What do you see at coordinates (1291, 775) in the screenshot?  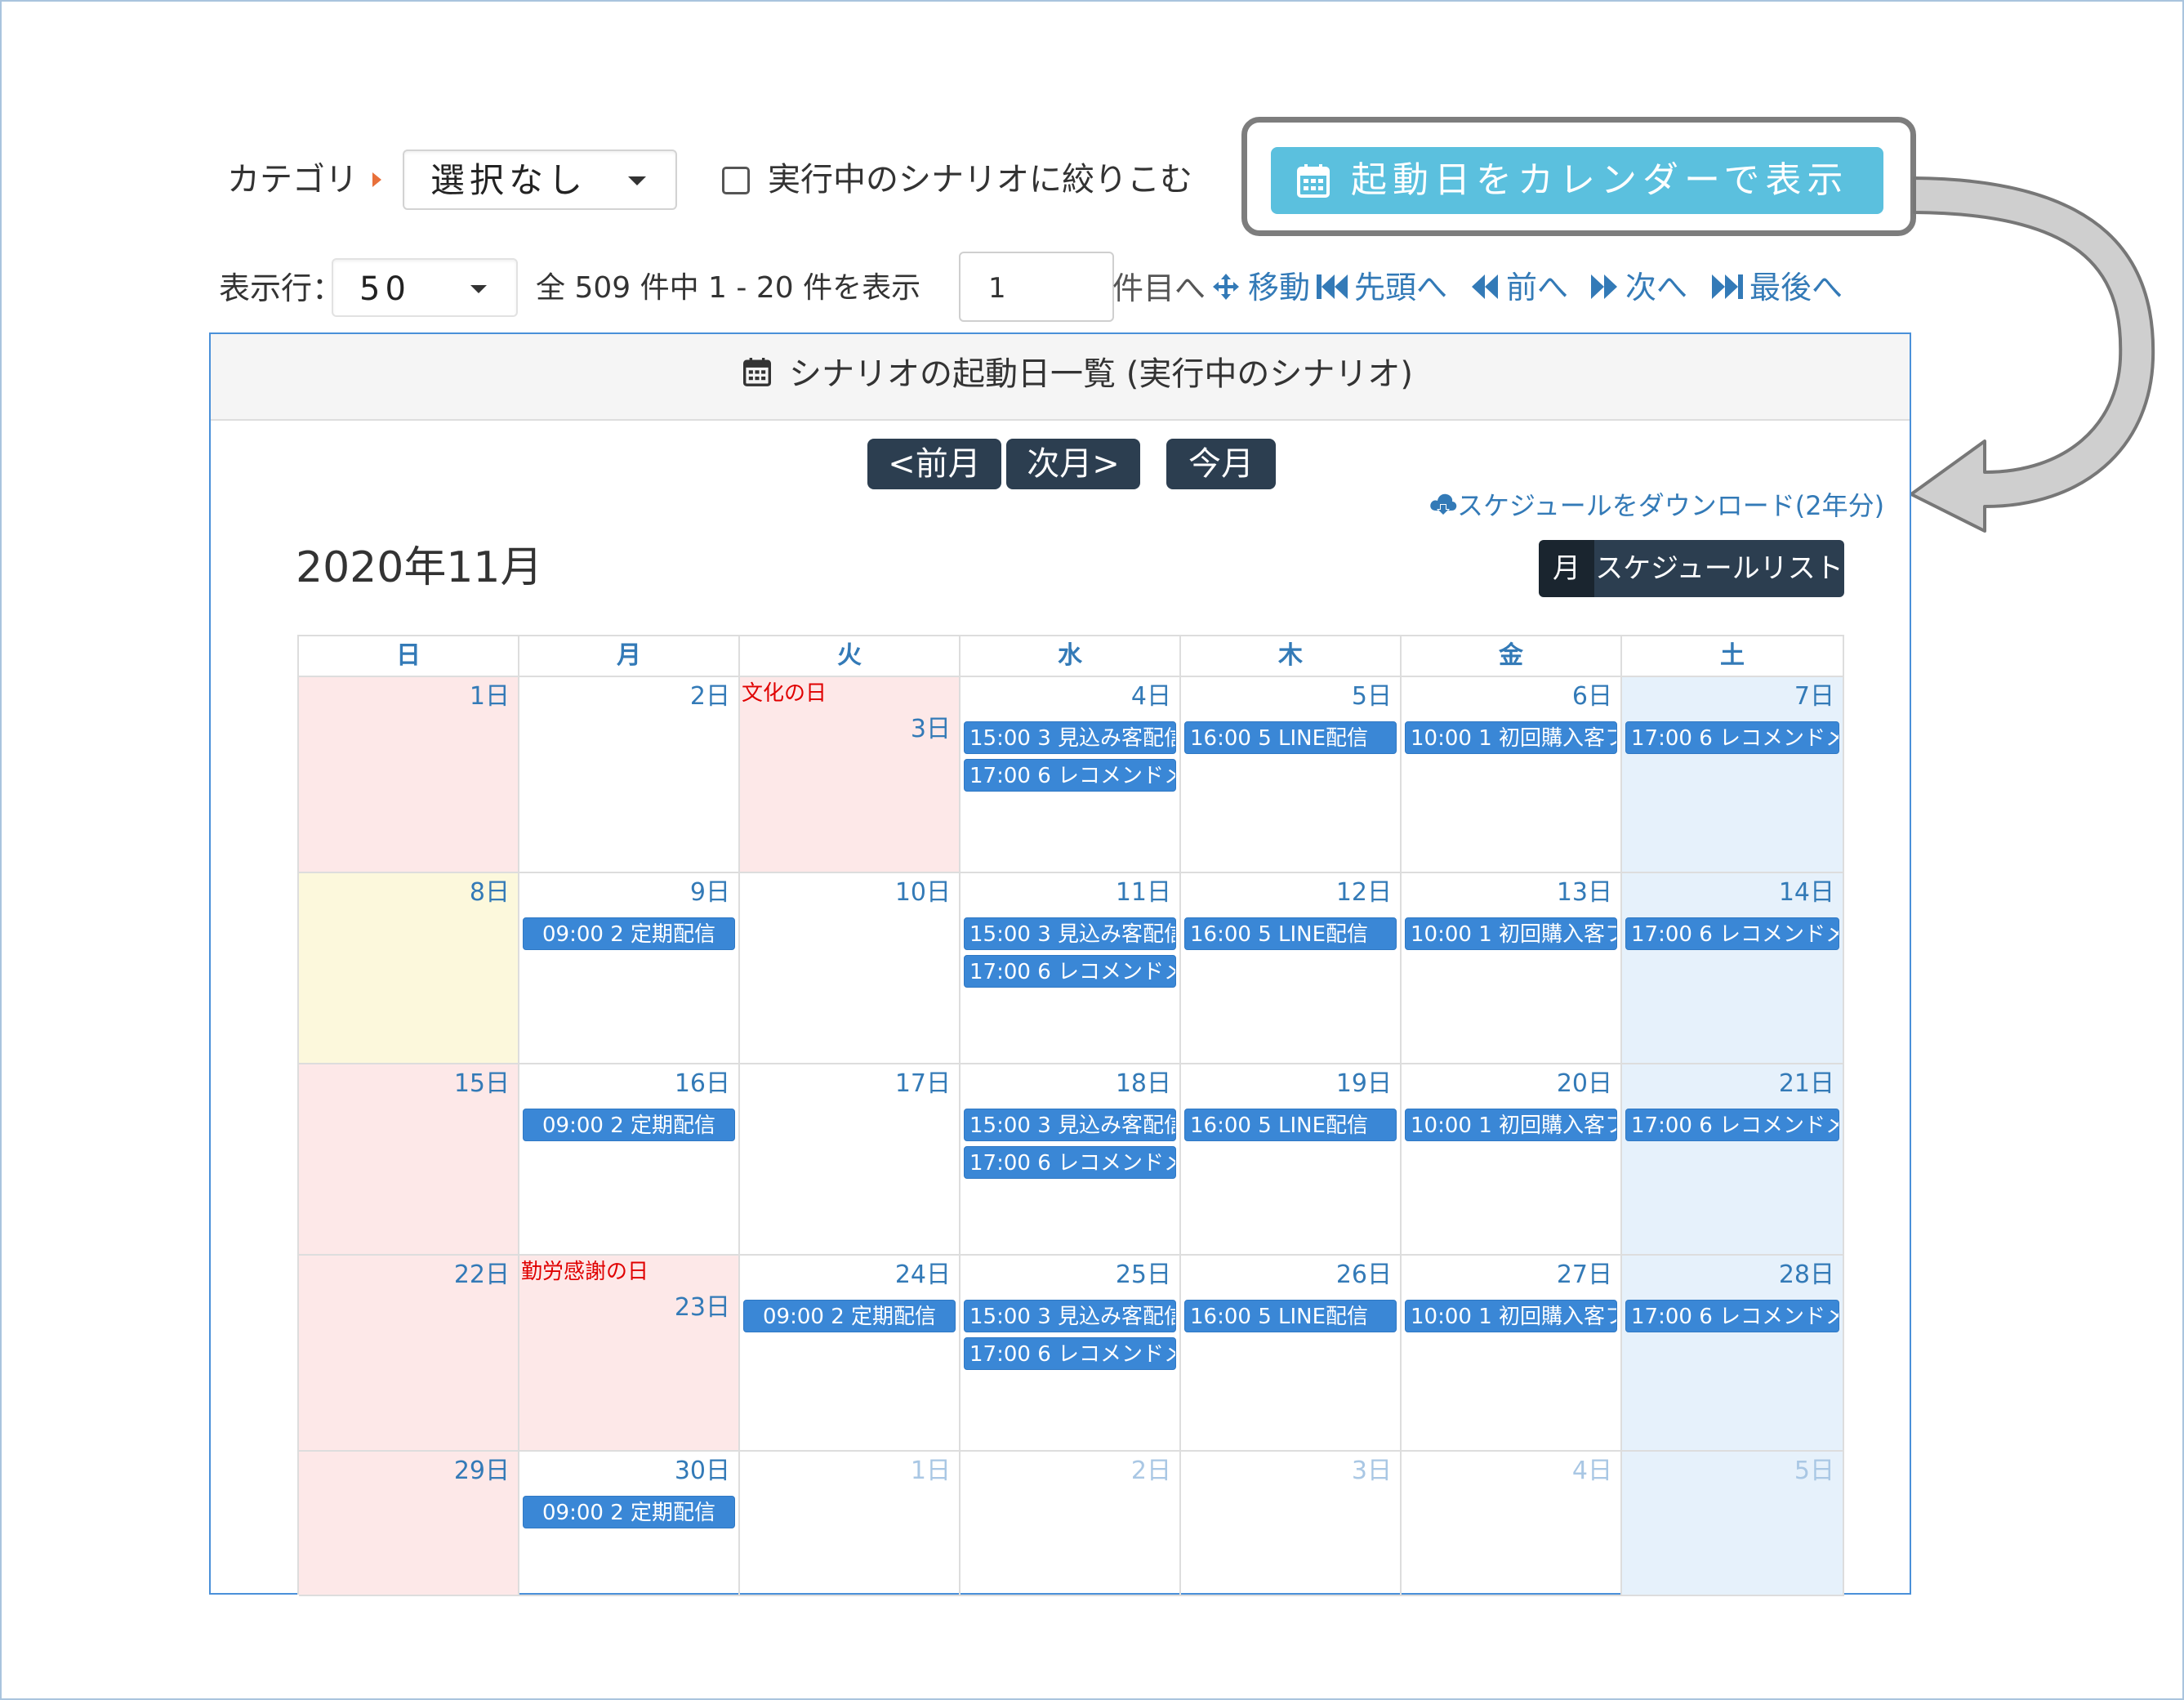 I see `calendar-day-cell: 5日 16:00 5 LINE配信` at bounding box center [1291, 775].